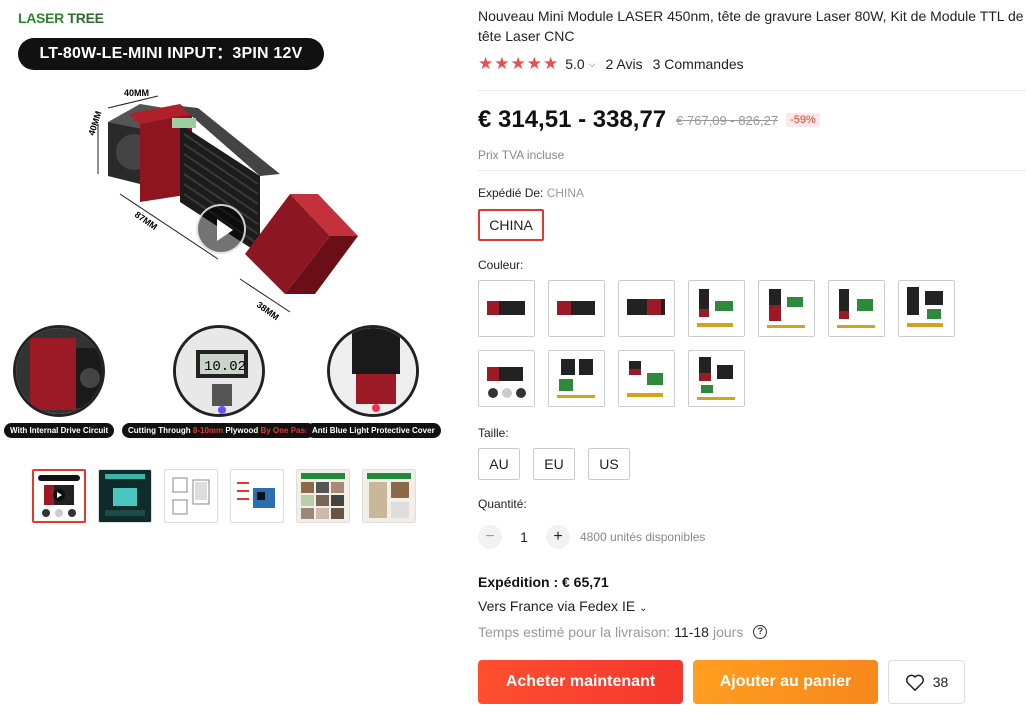  What do you see at coordinates (558, 537) in the screenshot?
I see `increase-quantity-button: +` at bounding box center [558, 537].